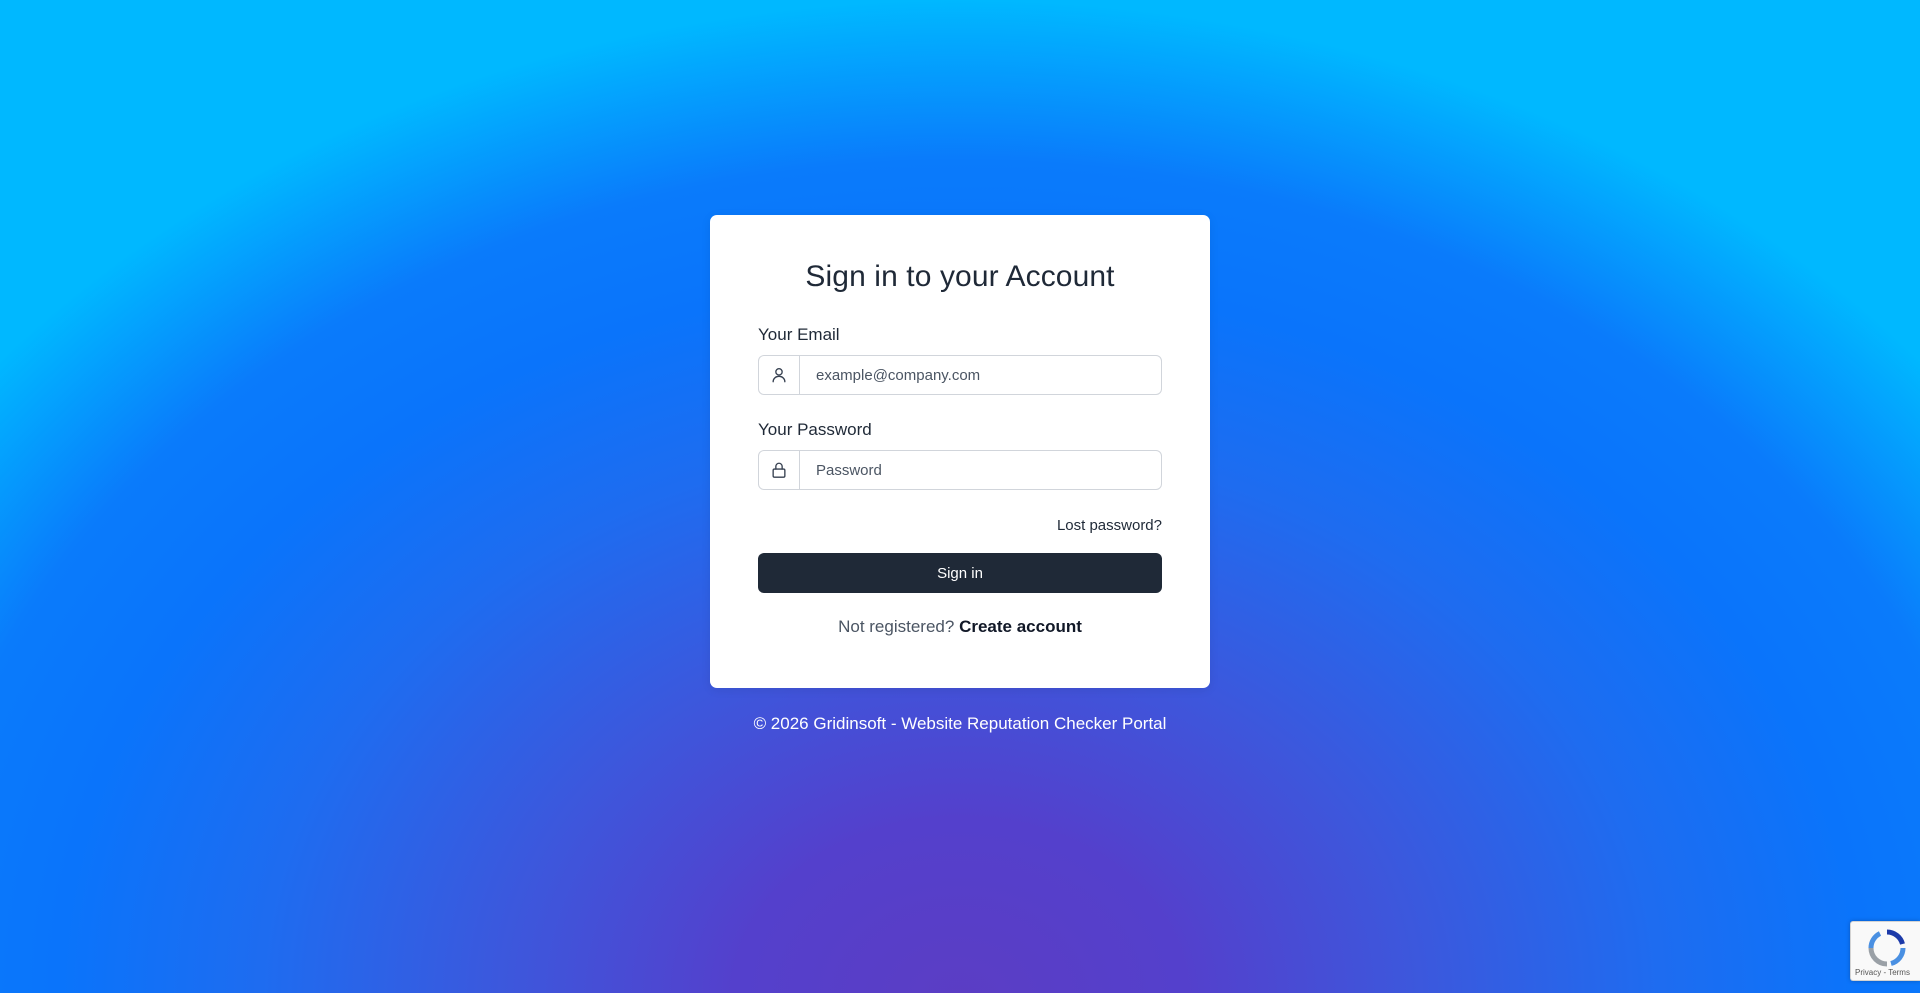  I want to click on user-icon, so click(779, 375).